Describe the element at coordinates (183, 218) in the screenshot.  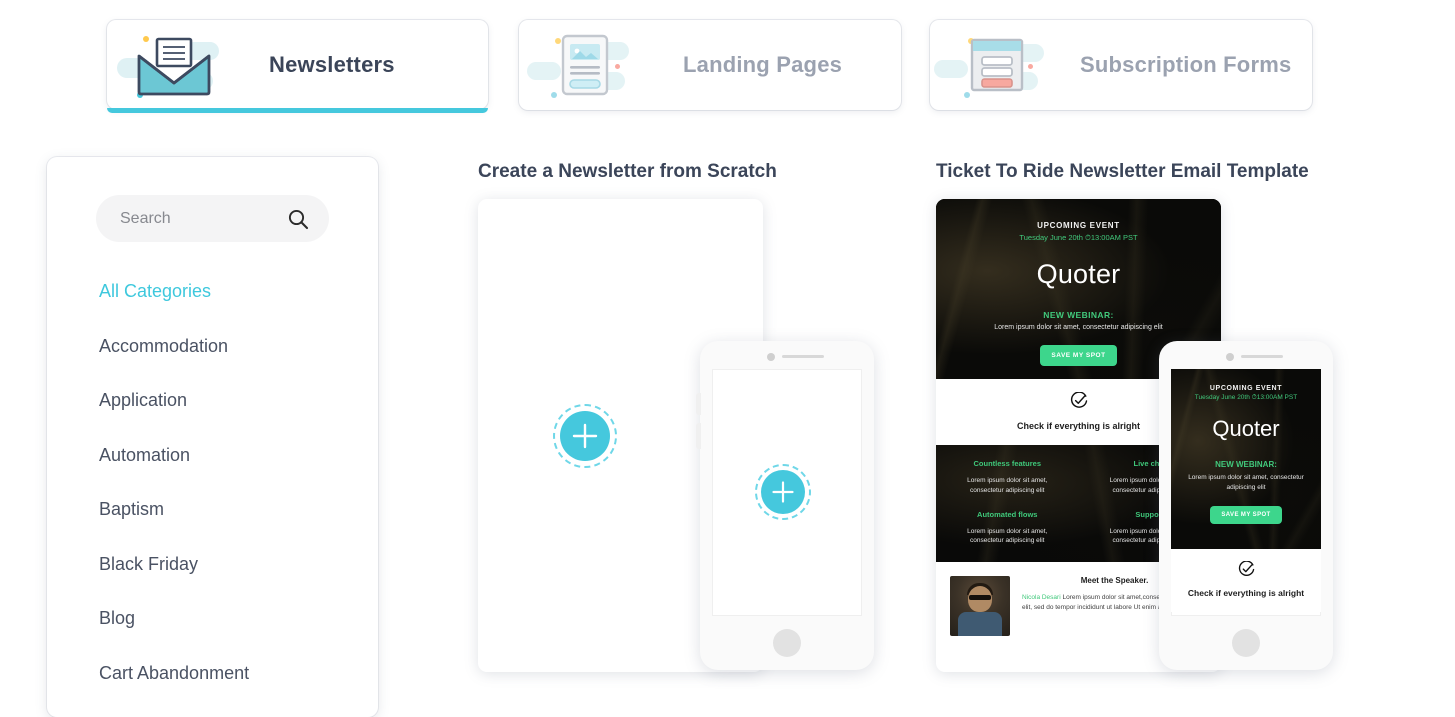
I see `search-input` at that location.